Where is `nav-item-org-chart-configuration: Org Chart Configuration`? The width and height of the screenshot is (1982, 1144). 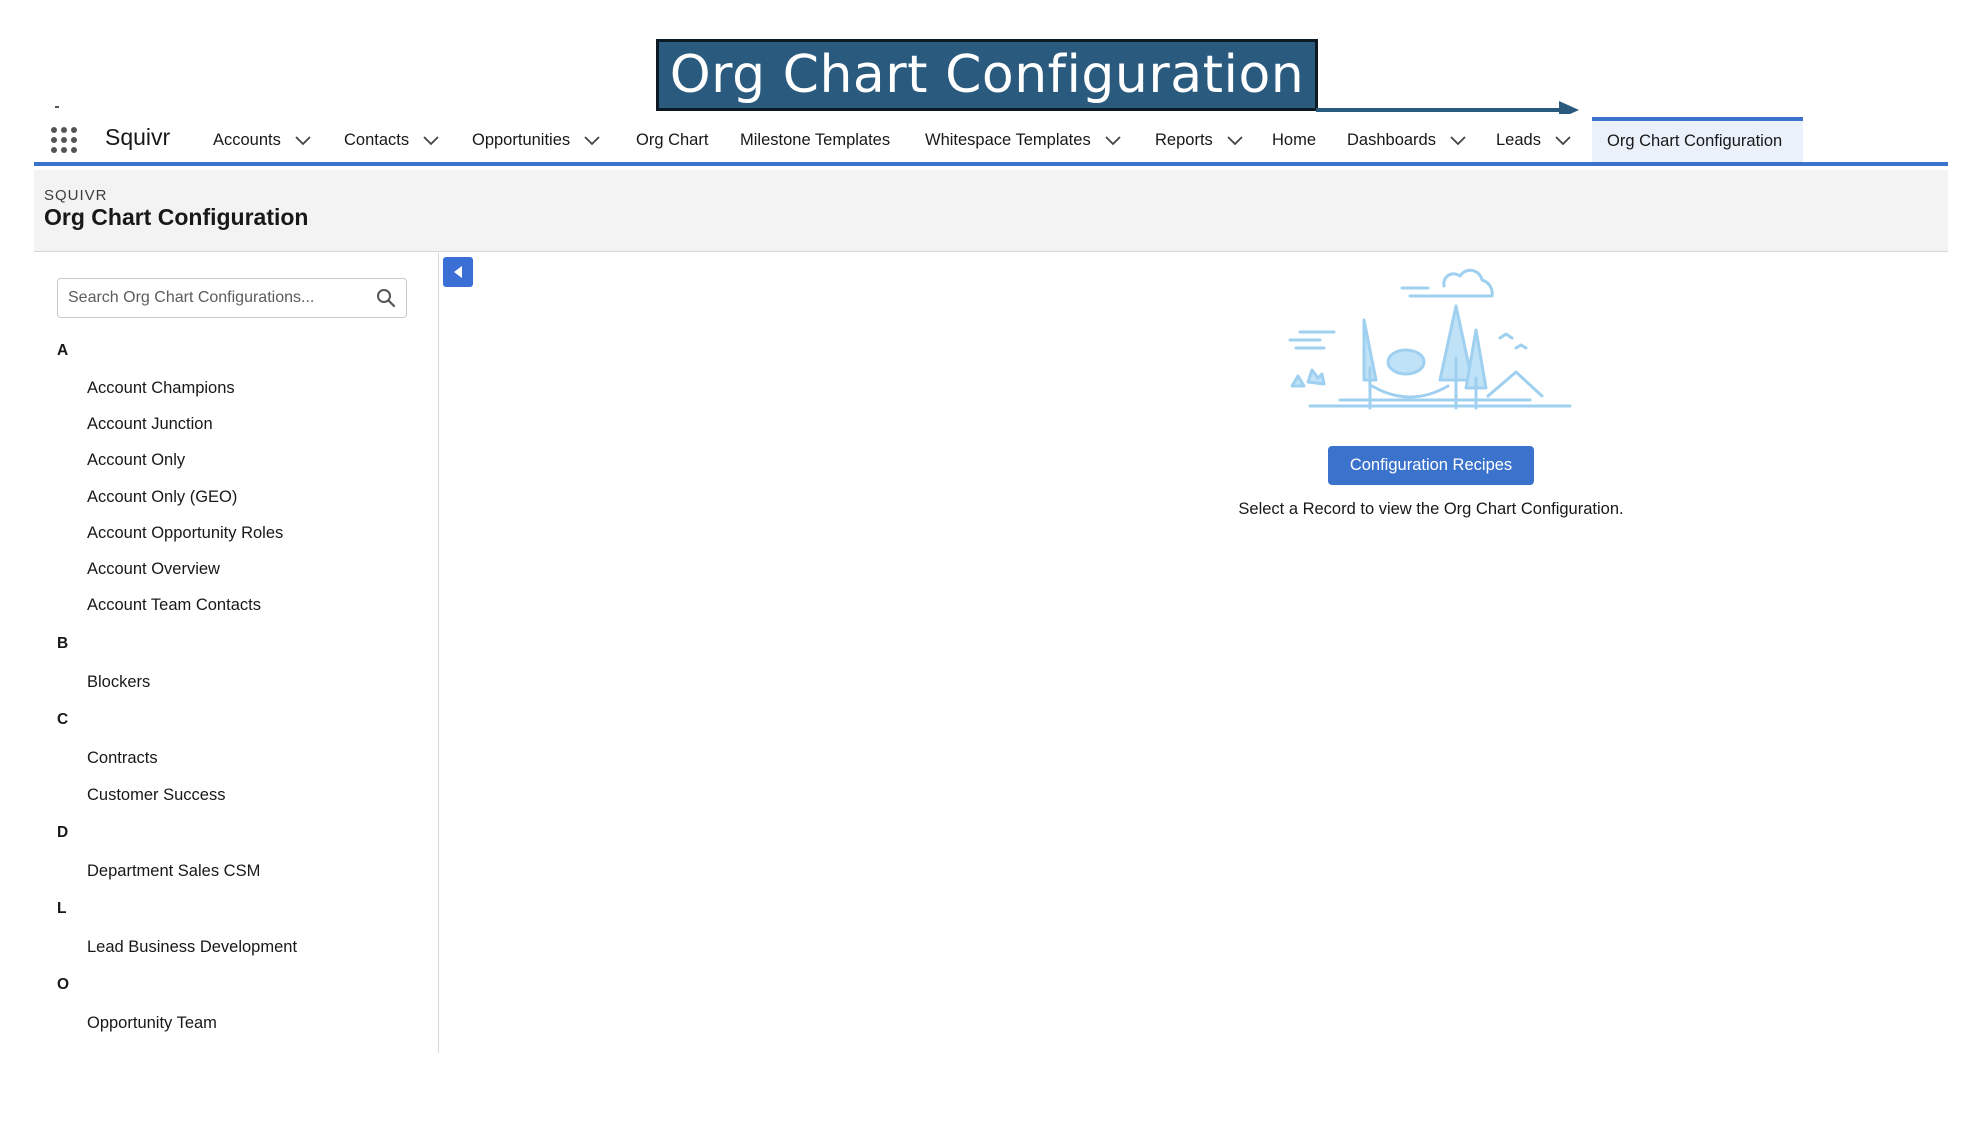 nav-item-org-chart-configuration: Org Chart Configuration is located at coordinates (1697, 139).